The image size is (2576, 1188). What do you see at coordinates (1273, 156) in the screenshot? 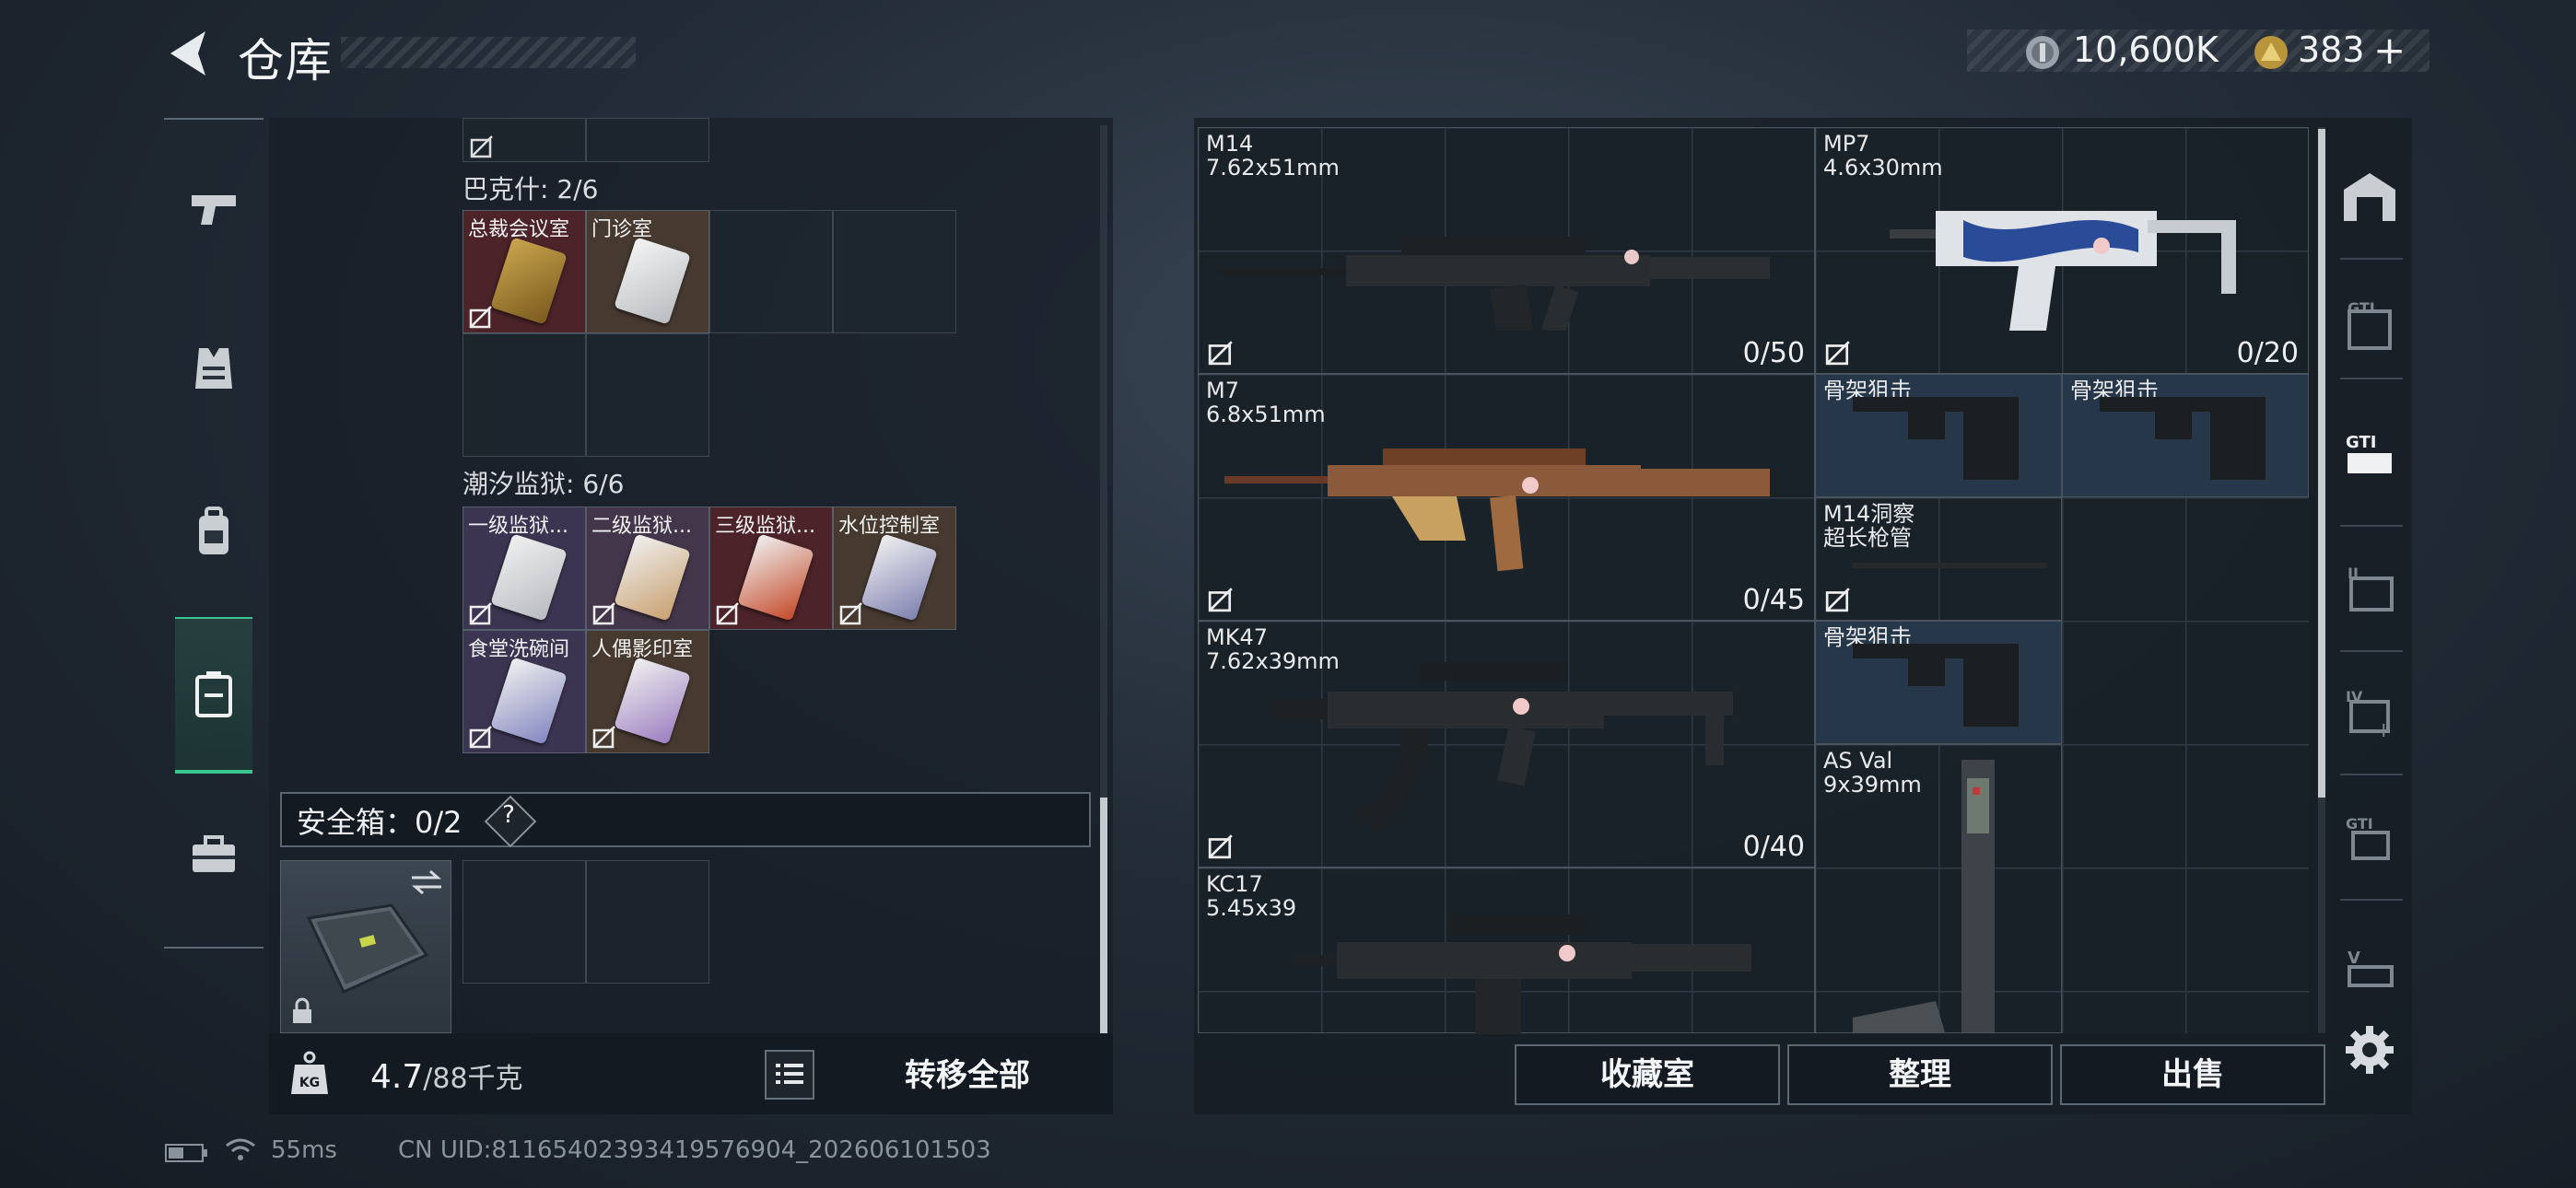
I see `weapon-name: M14 7.62x51mm` at bounding box center [1273, 156].